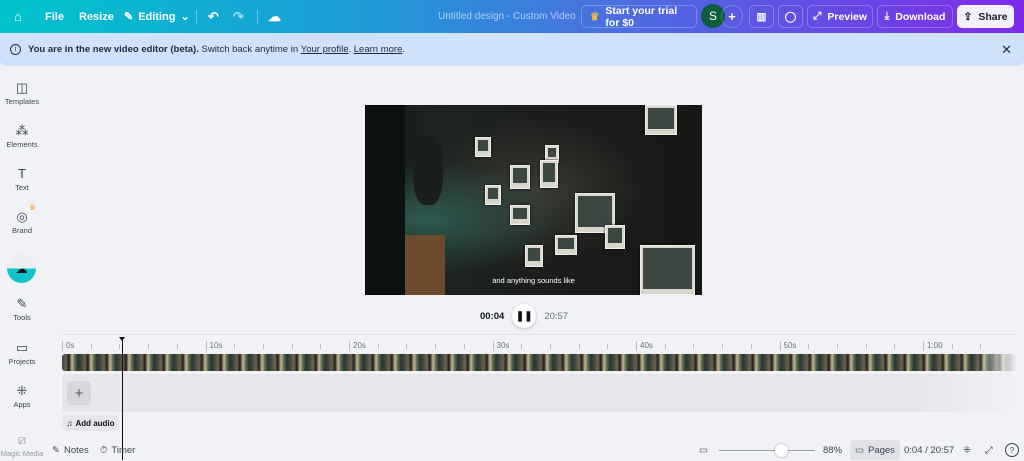 This screenshot has width=1024, height=461. I want to click on zoom-slider, so click(767, 450).